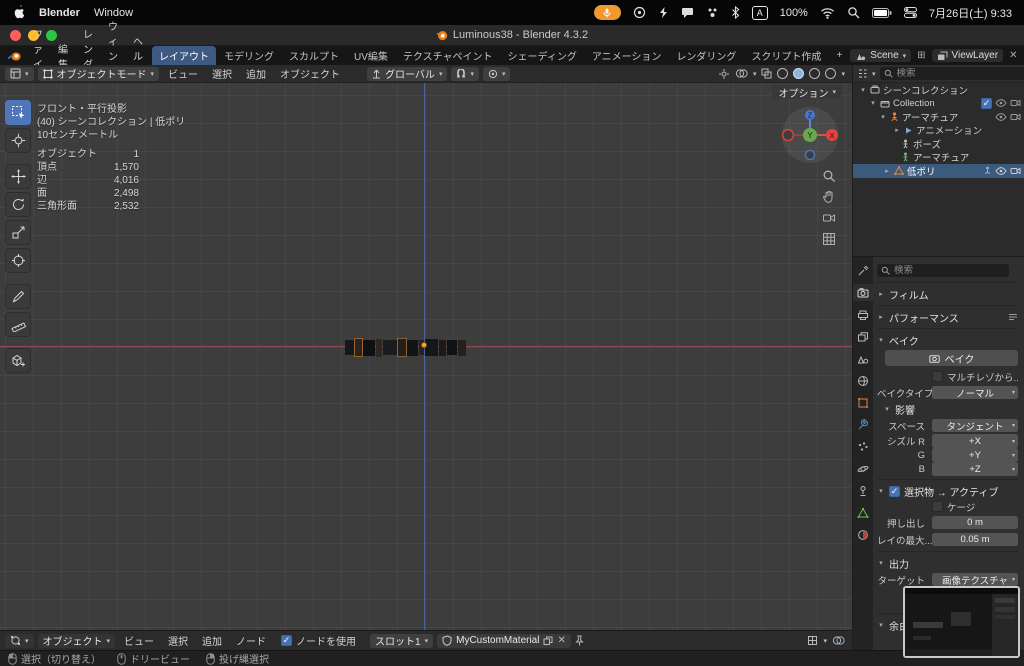 The width and height of the screenshot is (1024, 666). Describe the element at coordinates (19, 73) in the screenshot. I see `editor-type-selector: ▾` at that location.